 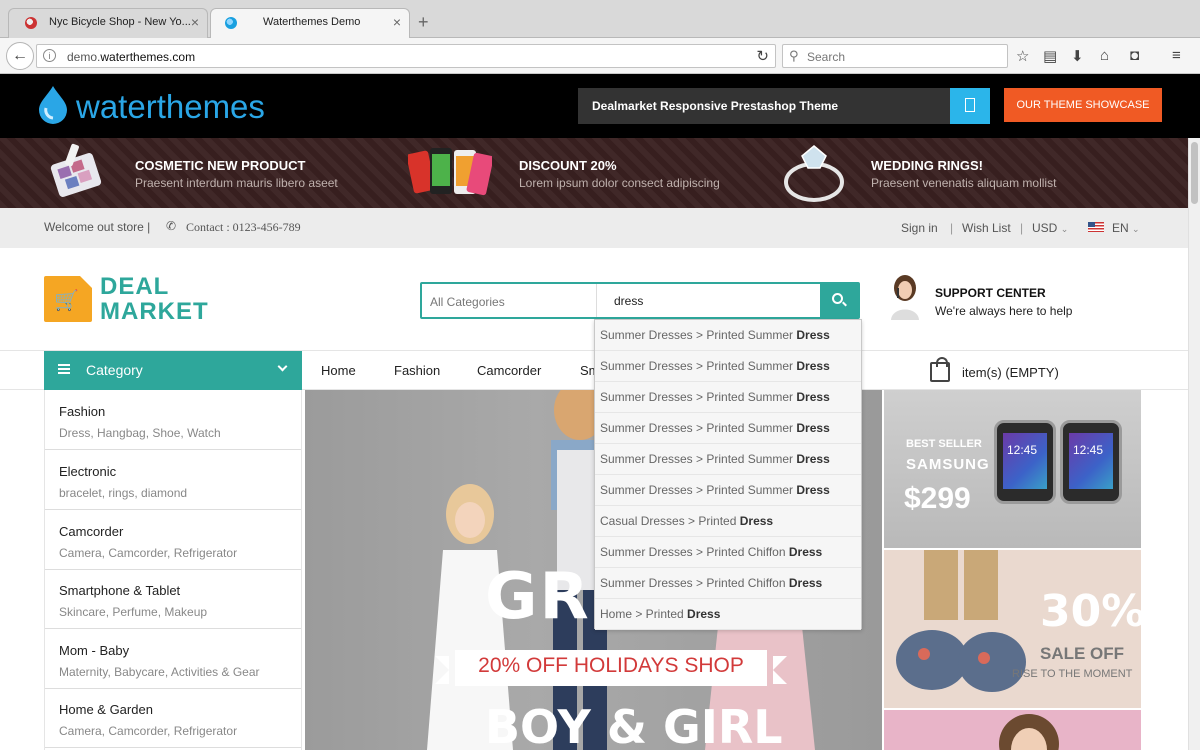 What do you see at coordinates (990, 293) in the screenshot?
I see `support-title: SUPPORT CENTER` at bounding box center [990, 293].